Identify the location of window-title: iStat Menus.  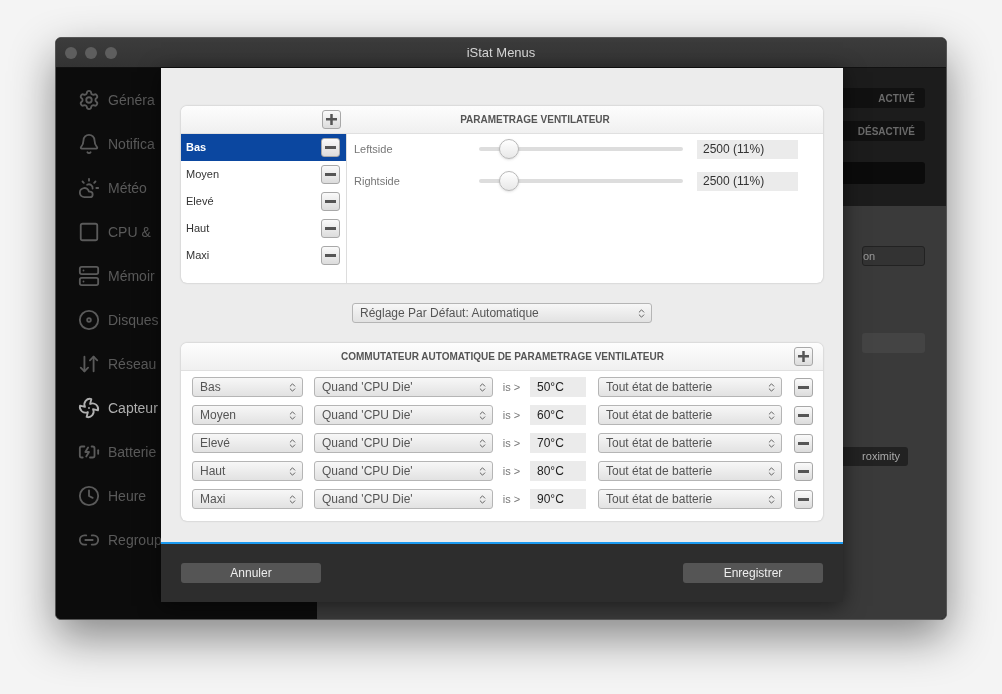
(501, 52).